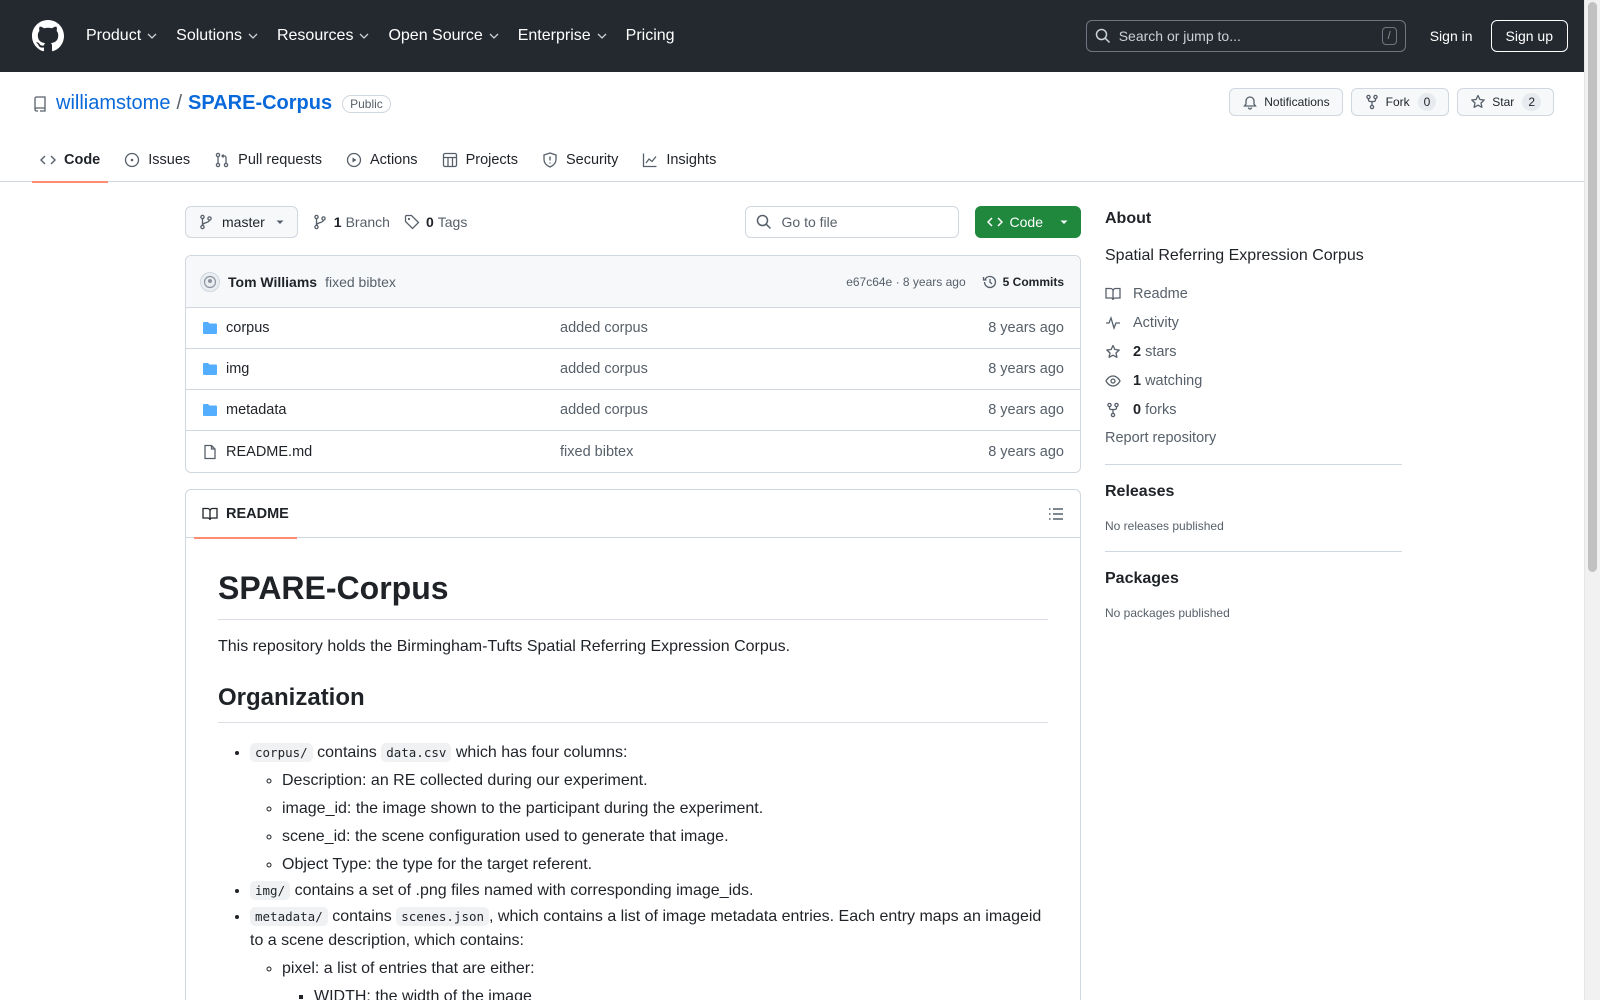 This screenshot has height=1000, width=1600. What do you see at coordinates (869, 282) in the screenshot?
I see `commit-hash-link: e67c64e` at bounding box center [869, 282].